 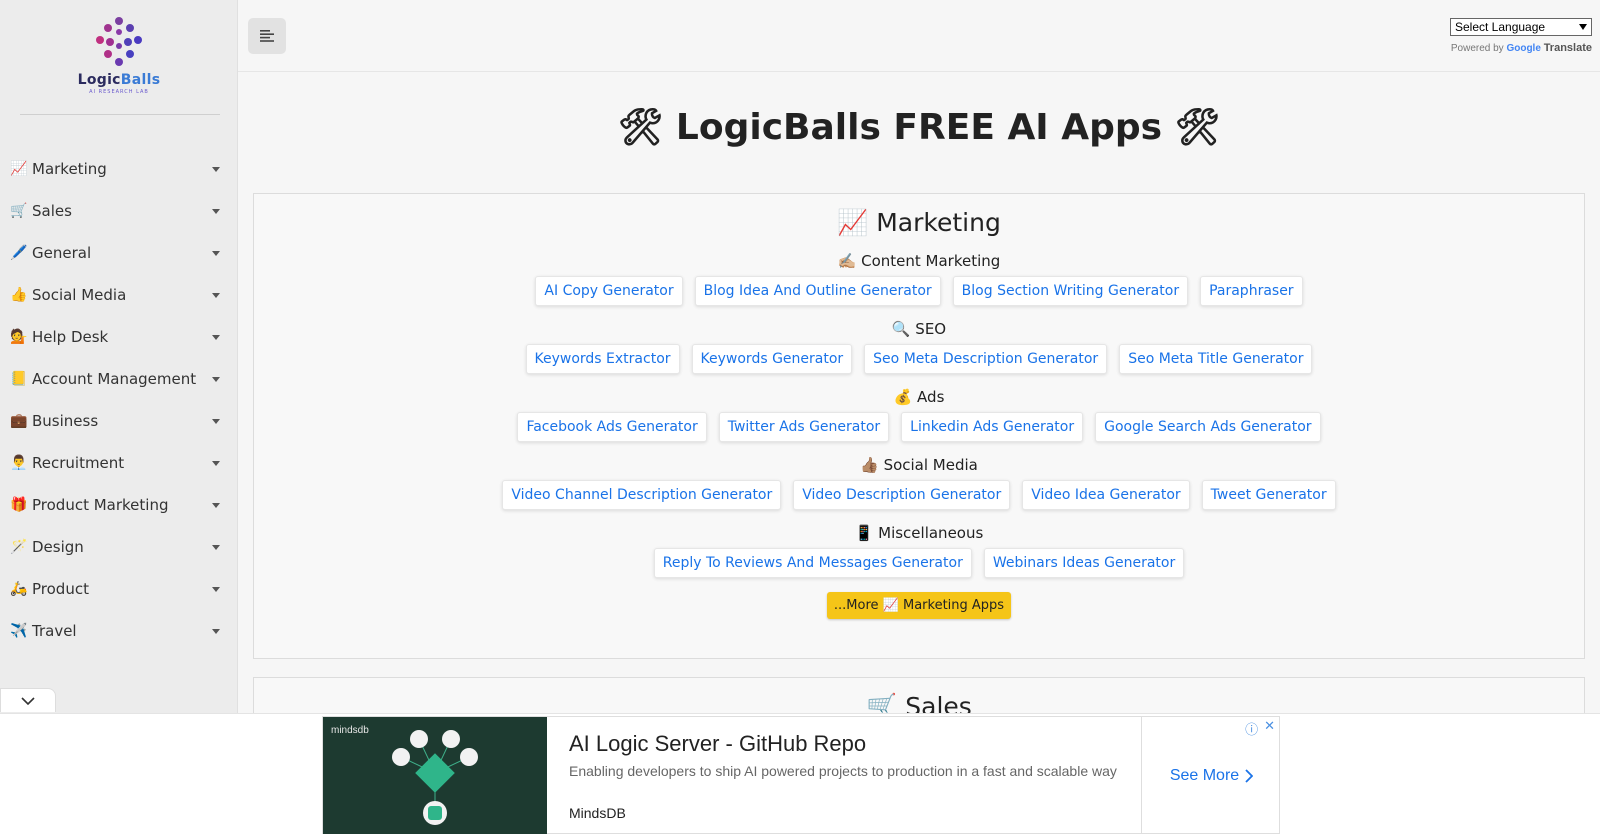 What do you see at coordinates (65, 421) in the screenshot?
I see `sidebar-item-label: Business` at bounding box center [65, 421].